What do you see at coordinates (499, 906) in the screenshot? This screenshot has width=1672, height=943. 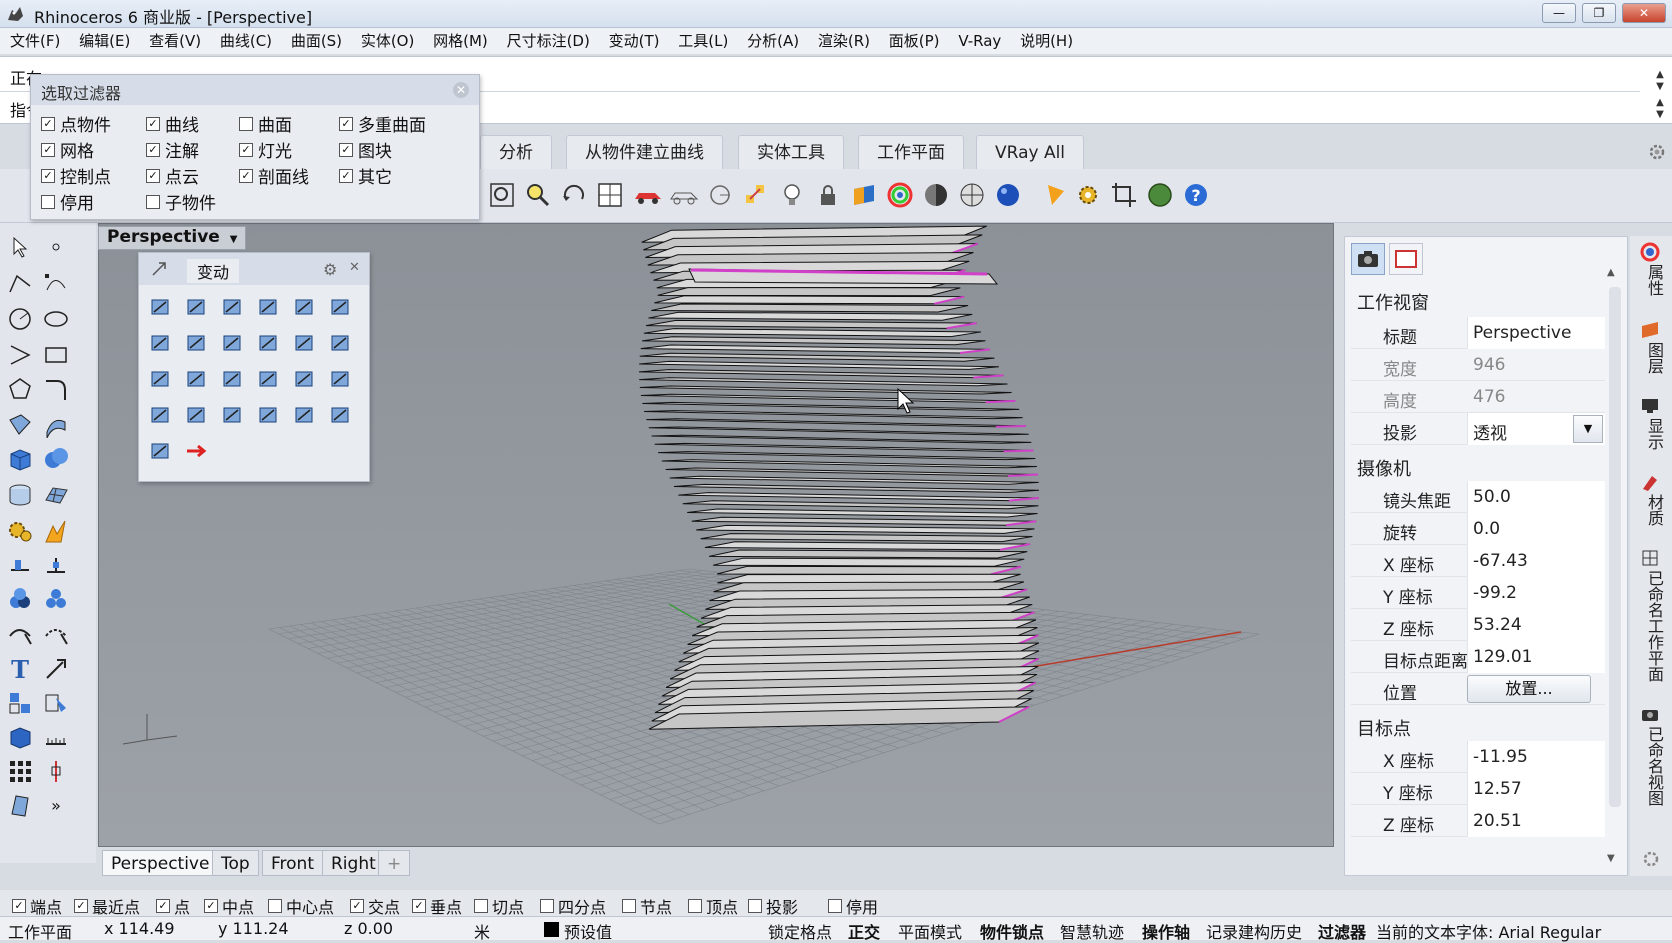 I see `osnap-checkbox-7: 切点` at bounding box center [499, 906].